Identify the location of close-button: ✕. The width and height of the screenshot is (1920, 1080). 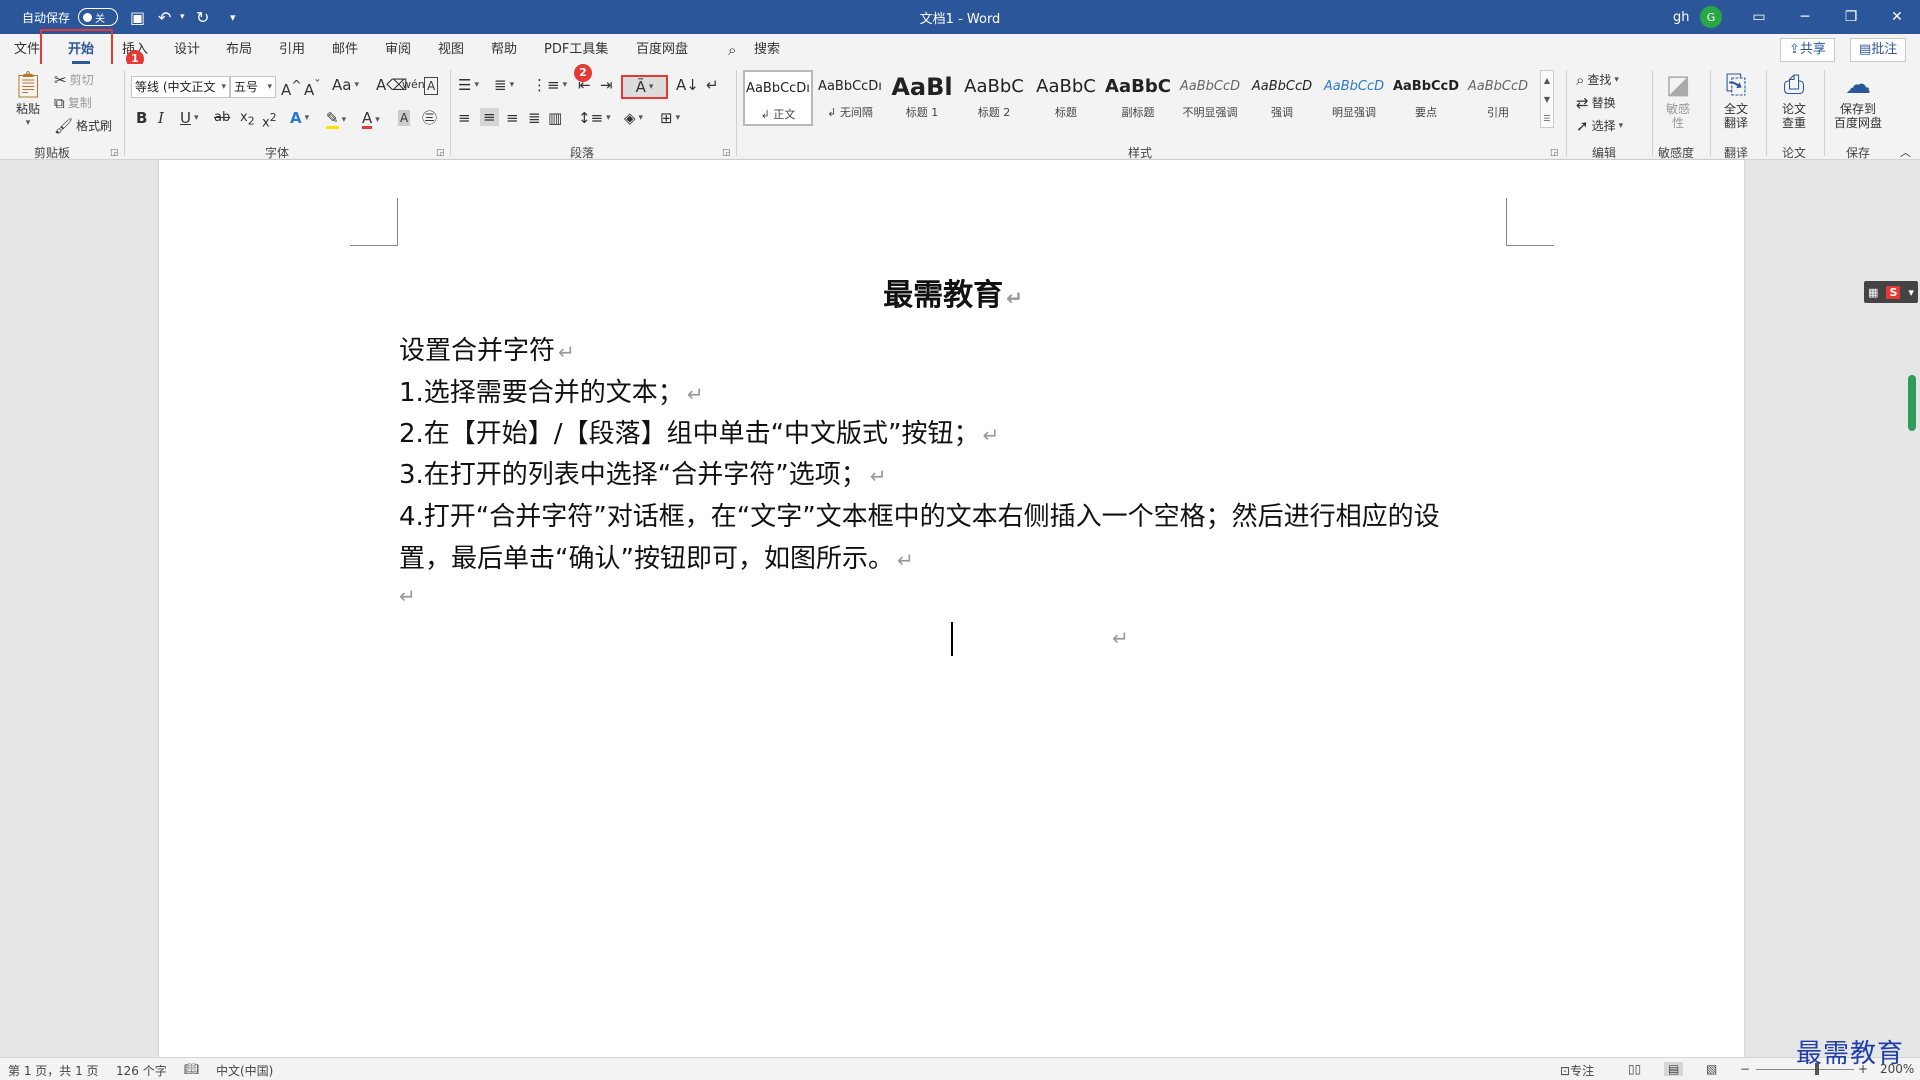
(1897, 17).